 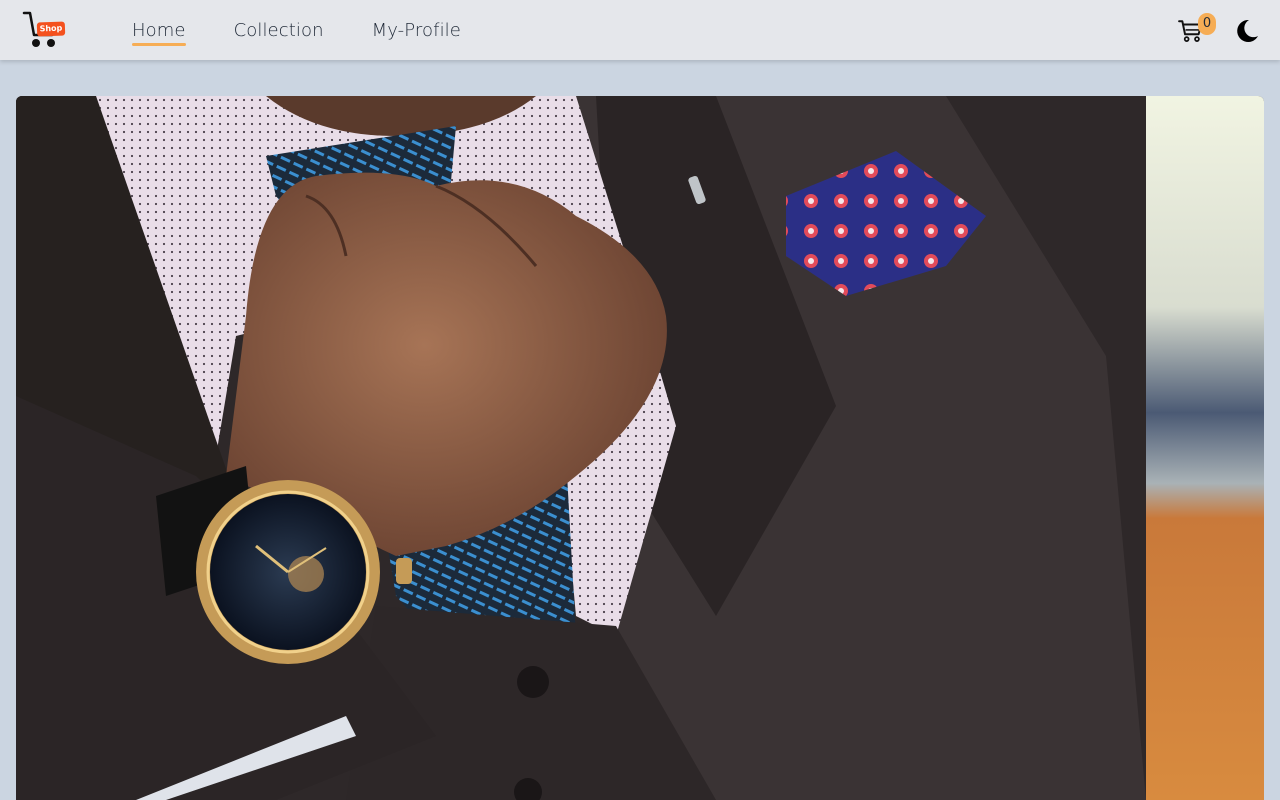 What do you see at coordinates (640, 30) in the screenshot?
I see `navbar: Shop Home Collection My-Profile 0` at bounding box center [640, 30].